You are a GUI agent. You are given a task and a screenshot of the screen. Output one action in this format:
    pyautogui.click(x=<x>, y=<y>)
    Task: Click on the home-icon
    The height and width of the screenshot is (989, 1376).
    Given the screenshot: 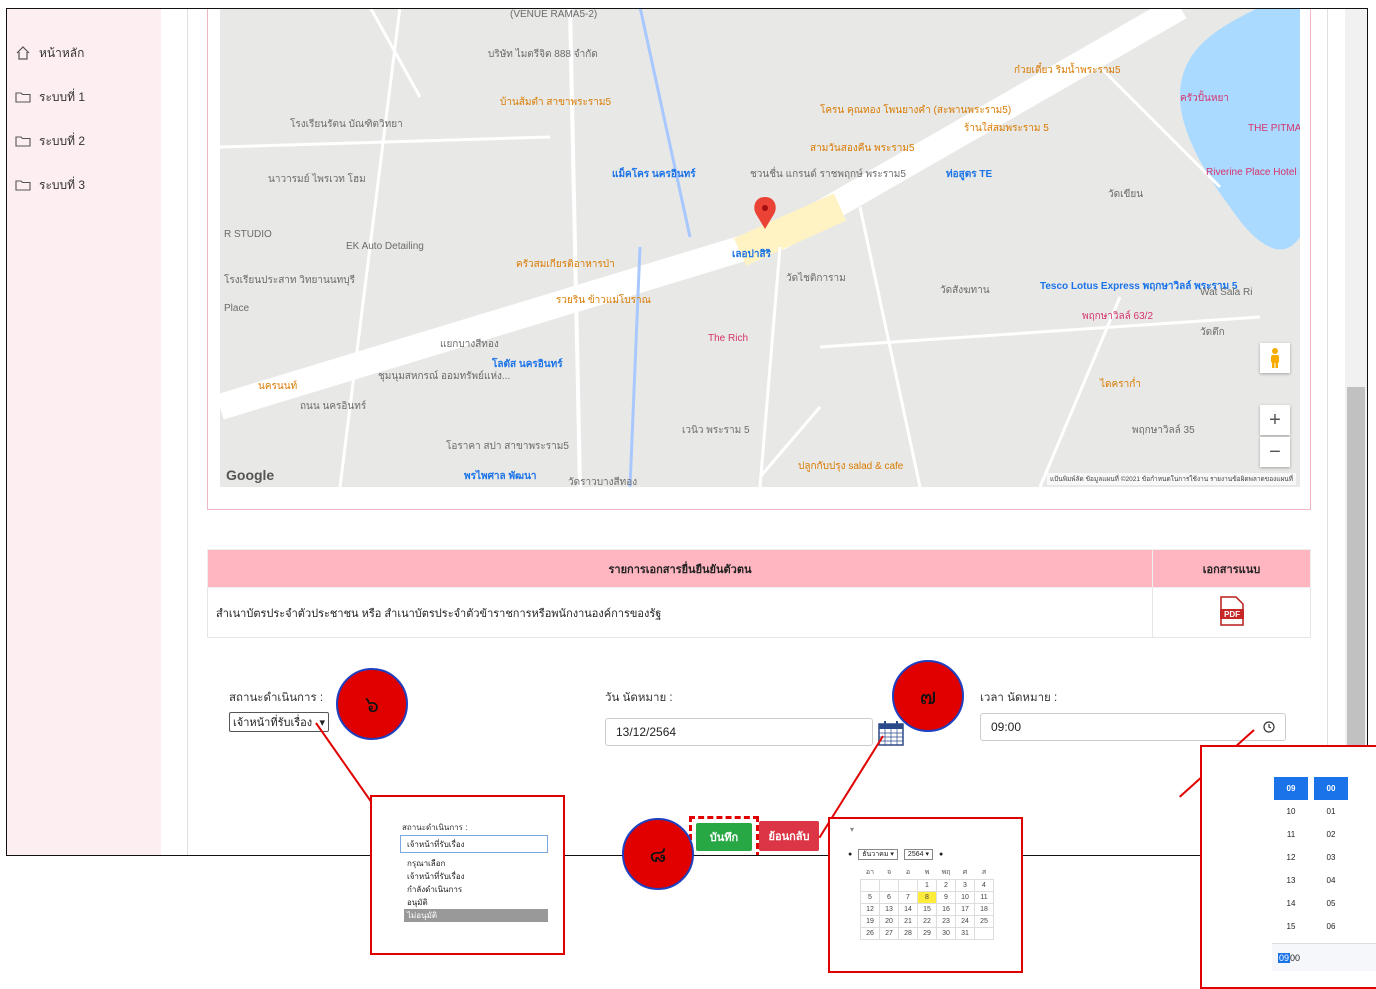 What is the action you would take?
    pyautogui.click(x=23, y=53)
    